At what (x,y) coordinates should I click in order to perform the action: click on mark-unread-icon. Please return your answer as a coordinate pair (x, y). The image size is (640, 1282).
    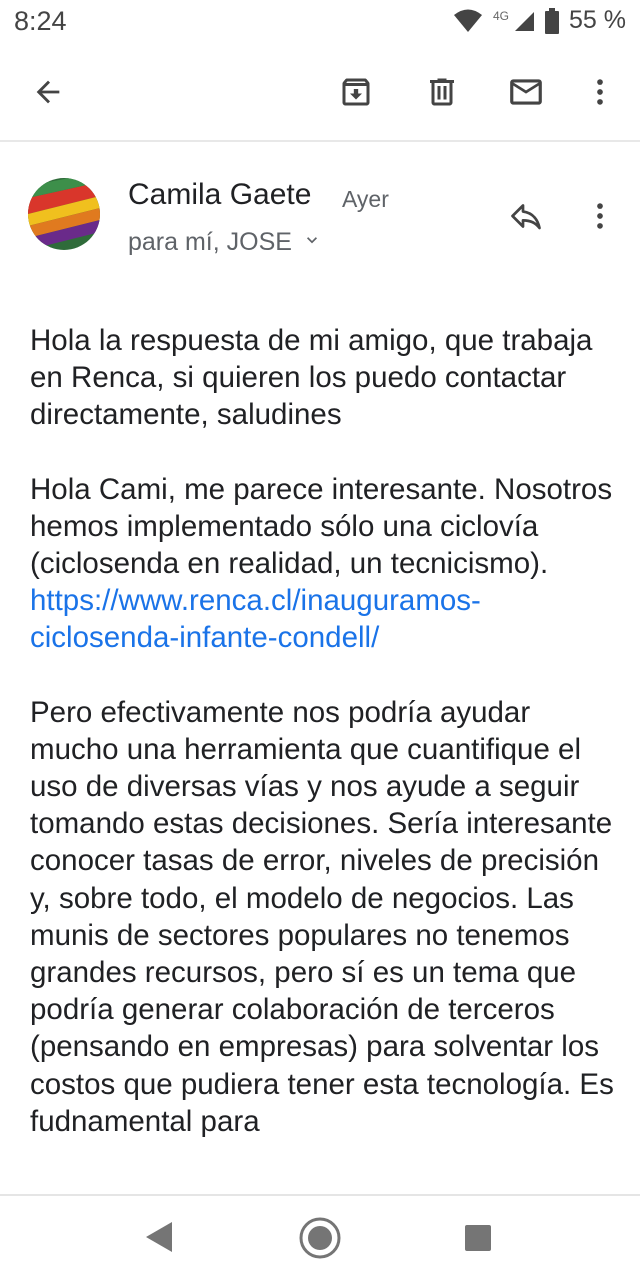
    Looking at the image, I should click on (526, 92).